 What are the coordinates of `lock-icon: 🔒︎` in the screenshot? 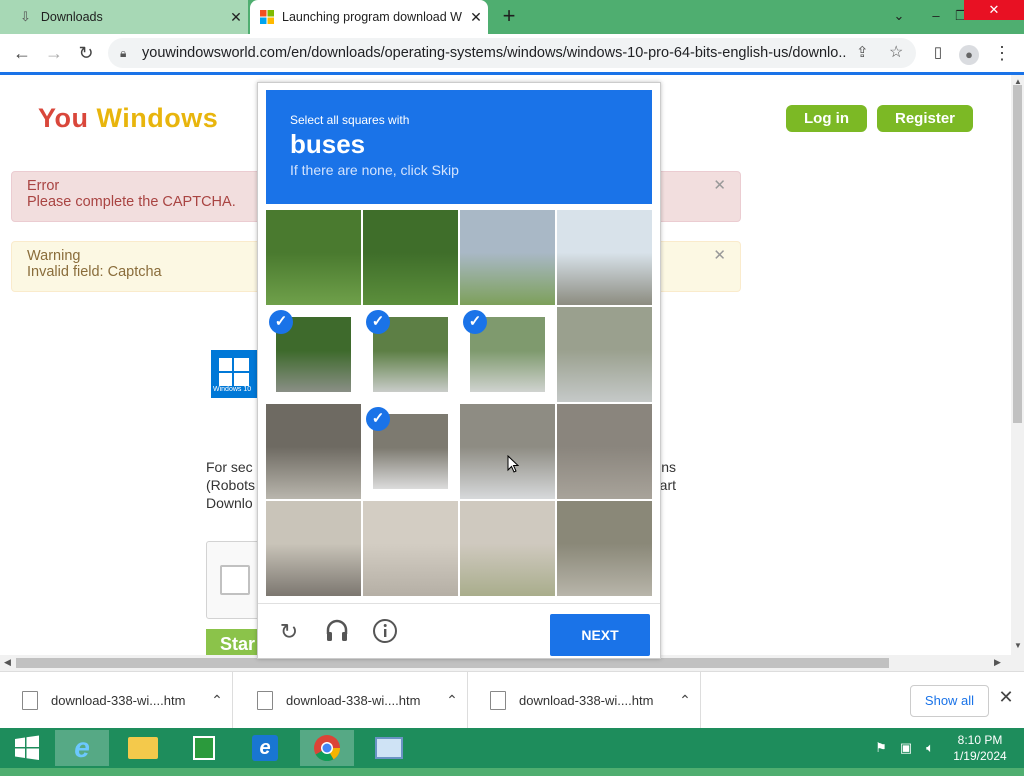 It's located at (123, 53).